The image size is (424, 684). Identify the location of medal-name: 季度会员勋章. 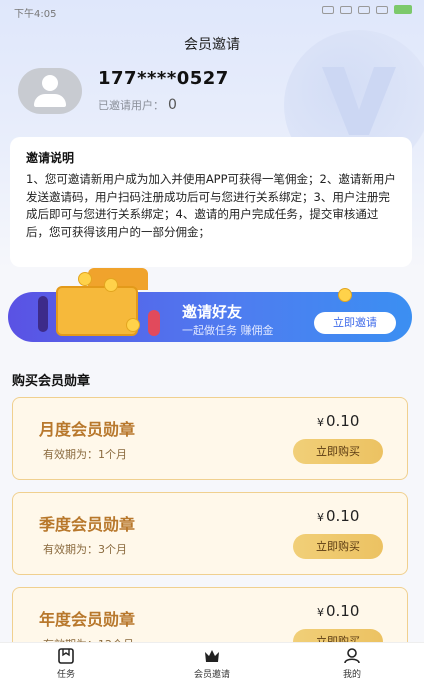
(87, 524).